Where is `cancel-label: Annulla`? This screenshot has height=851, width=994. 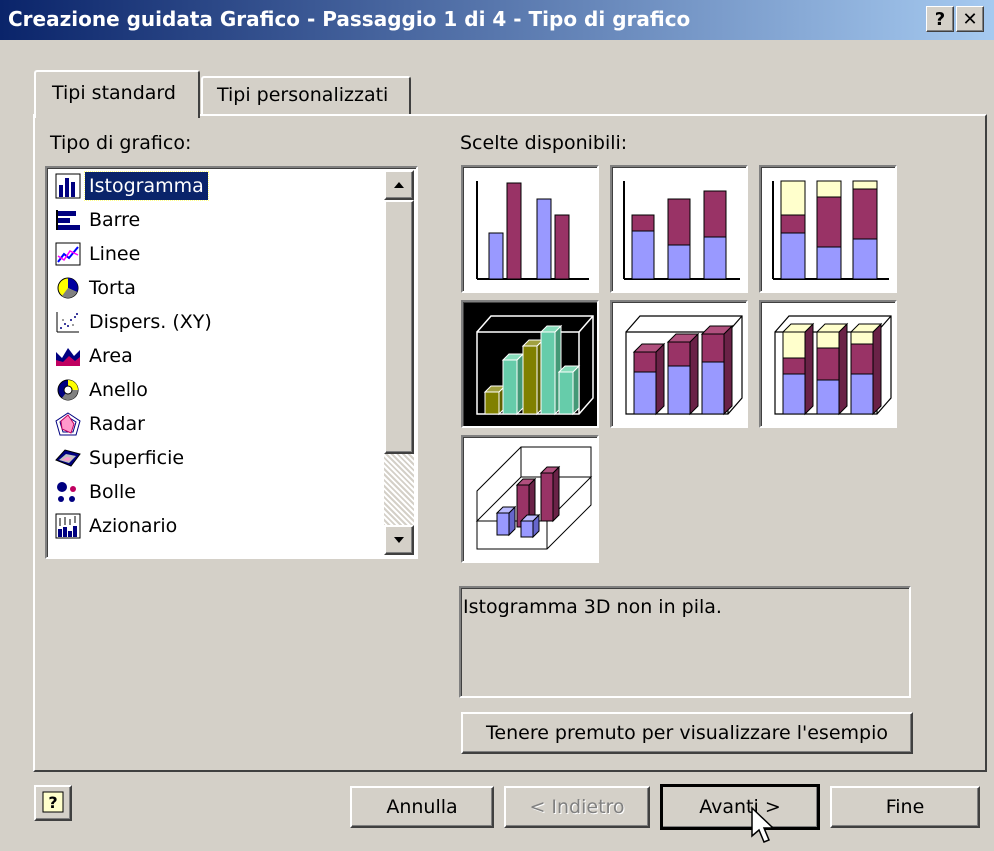 cancel-label: Annulla is located at coordinates (422, 807).